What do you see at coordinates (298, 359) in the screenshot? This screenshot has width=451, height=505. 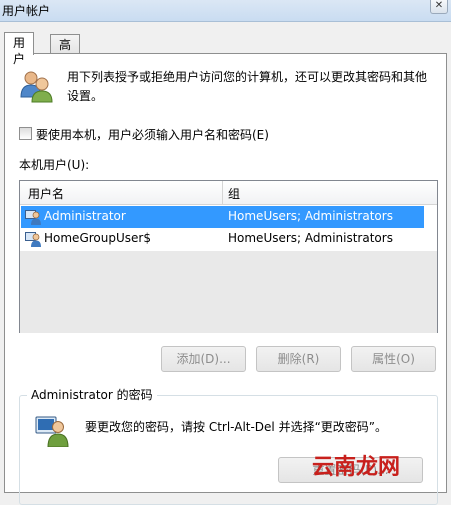 I see `remove-user-button: 删除(R)` at bounding box center [298, 359].